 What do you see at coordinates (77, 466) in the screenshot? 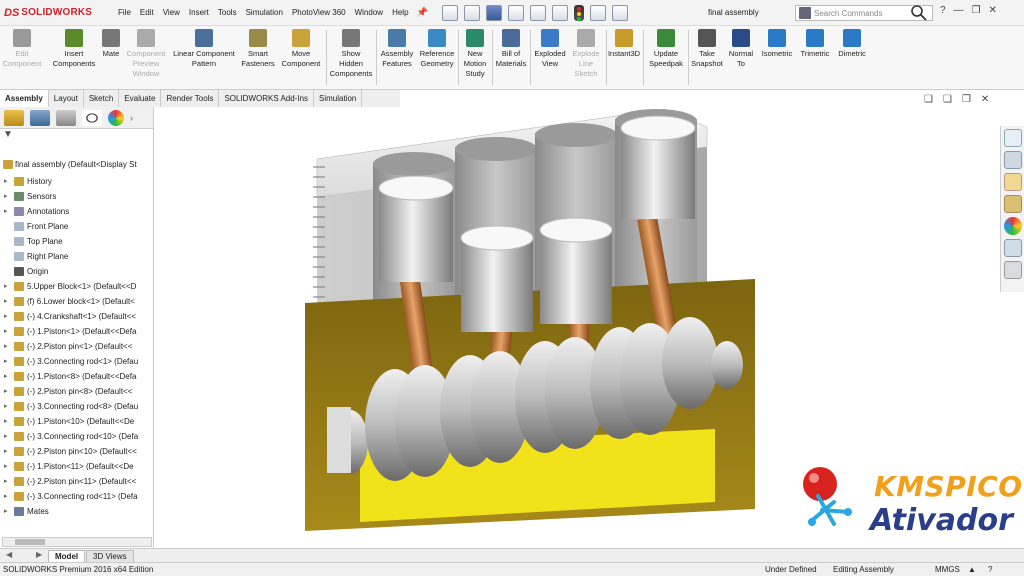
I see `tree-item: ▸ (-) 1.Piston<11> (Default<<De` at bounding box center [77, 466].